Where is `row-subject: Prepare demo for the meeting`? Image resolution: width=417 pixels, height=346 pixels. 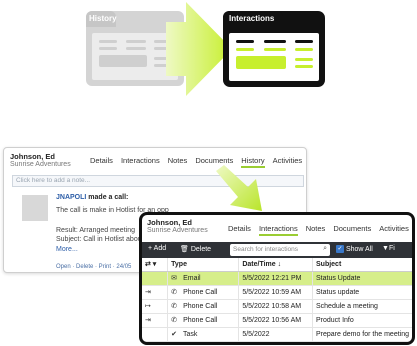 row-subject: Prepare demo for the meeting is located at coordinates (362, 334).